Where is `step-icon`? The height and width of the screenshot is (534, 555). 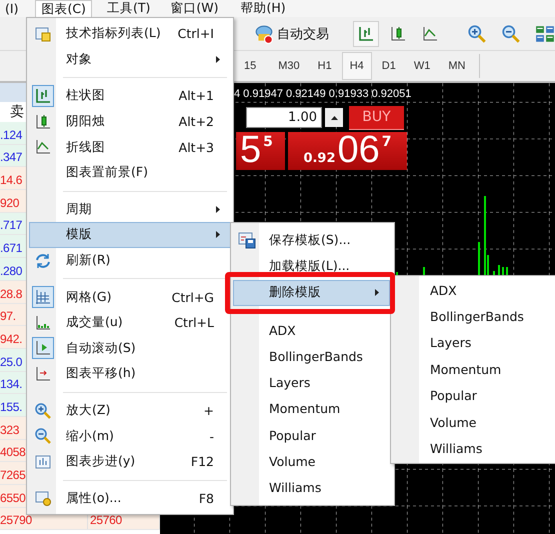
step-icon is located at coordinates (43, 461).